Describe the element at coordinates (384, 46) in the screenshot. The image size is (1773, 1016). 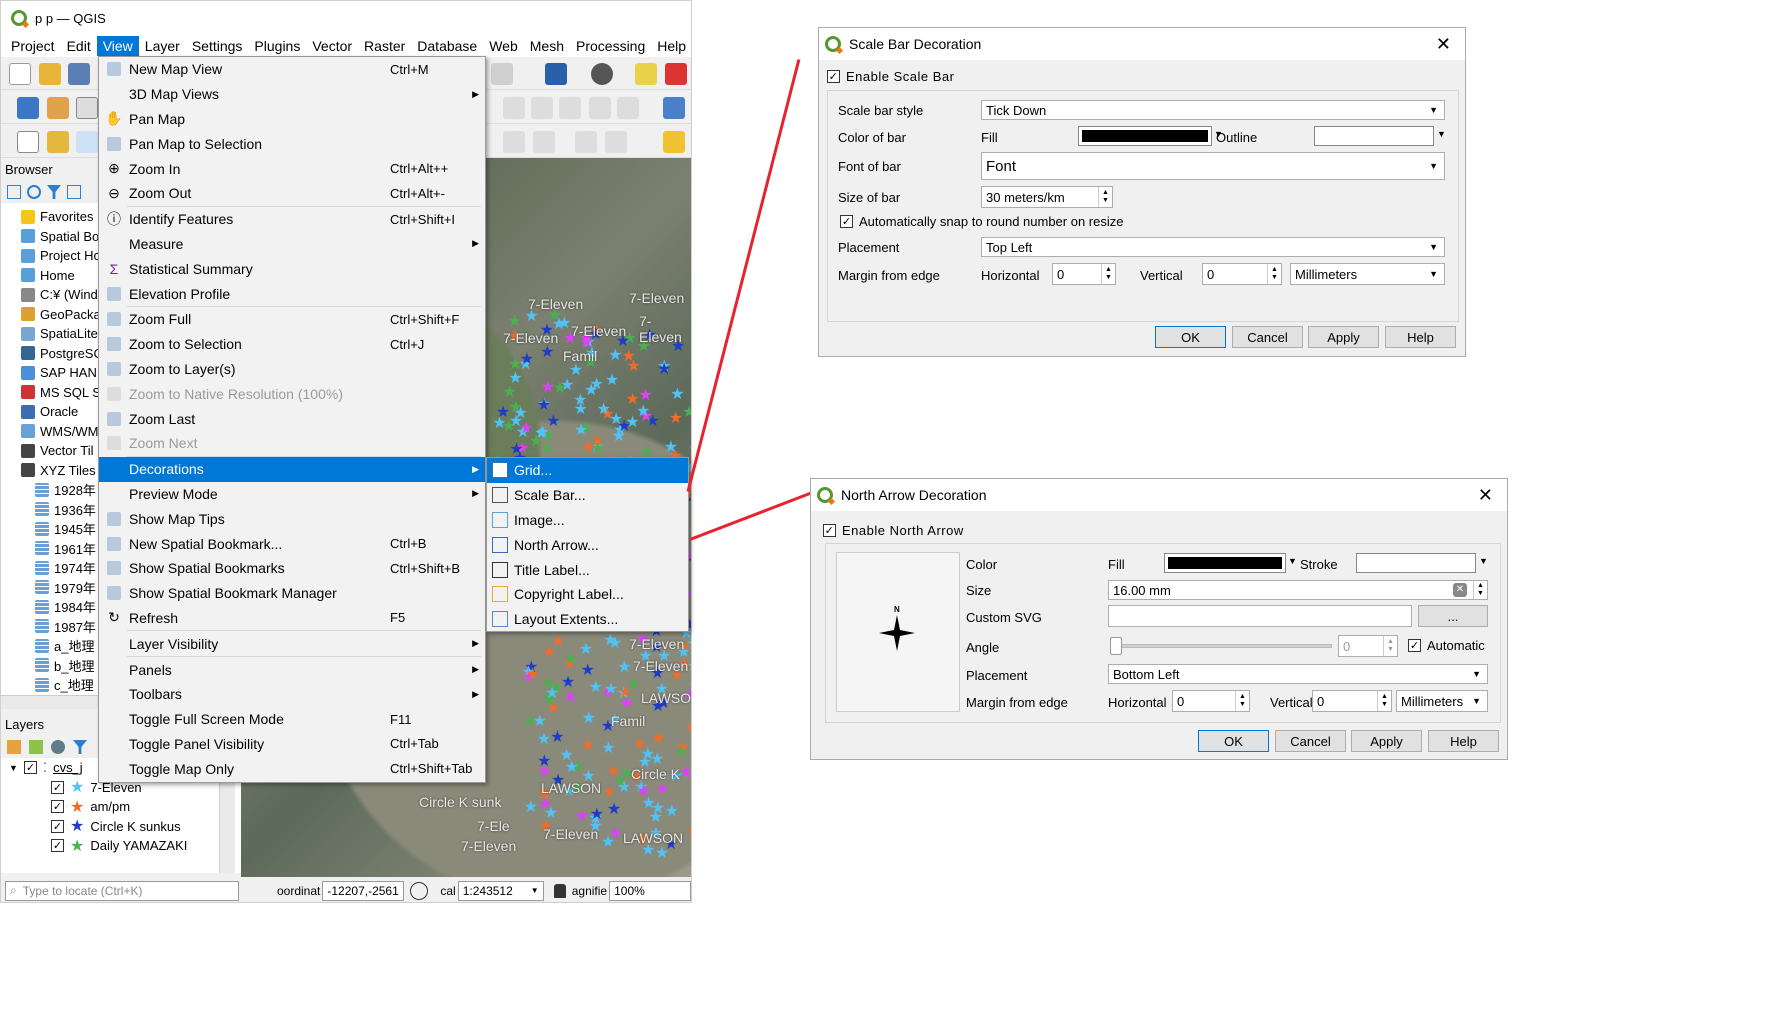
I see `menu-raster: Raster` at that location.